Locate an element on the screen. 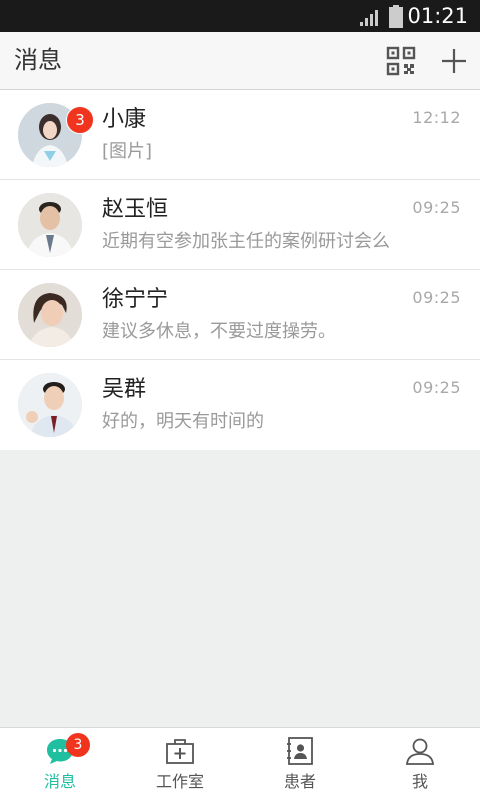 This screenshot has height=801, width=480. tab-me: 我 is located at coordinates (420, 764).